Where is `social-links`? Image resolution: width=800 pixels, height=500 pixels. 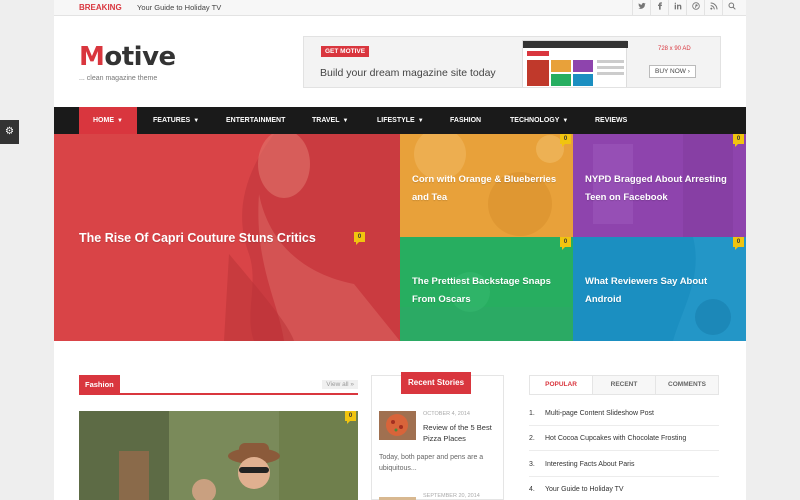
social-links is located at coordinates (686, 8).